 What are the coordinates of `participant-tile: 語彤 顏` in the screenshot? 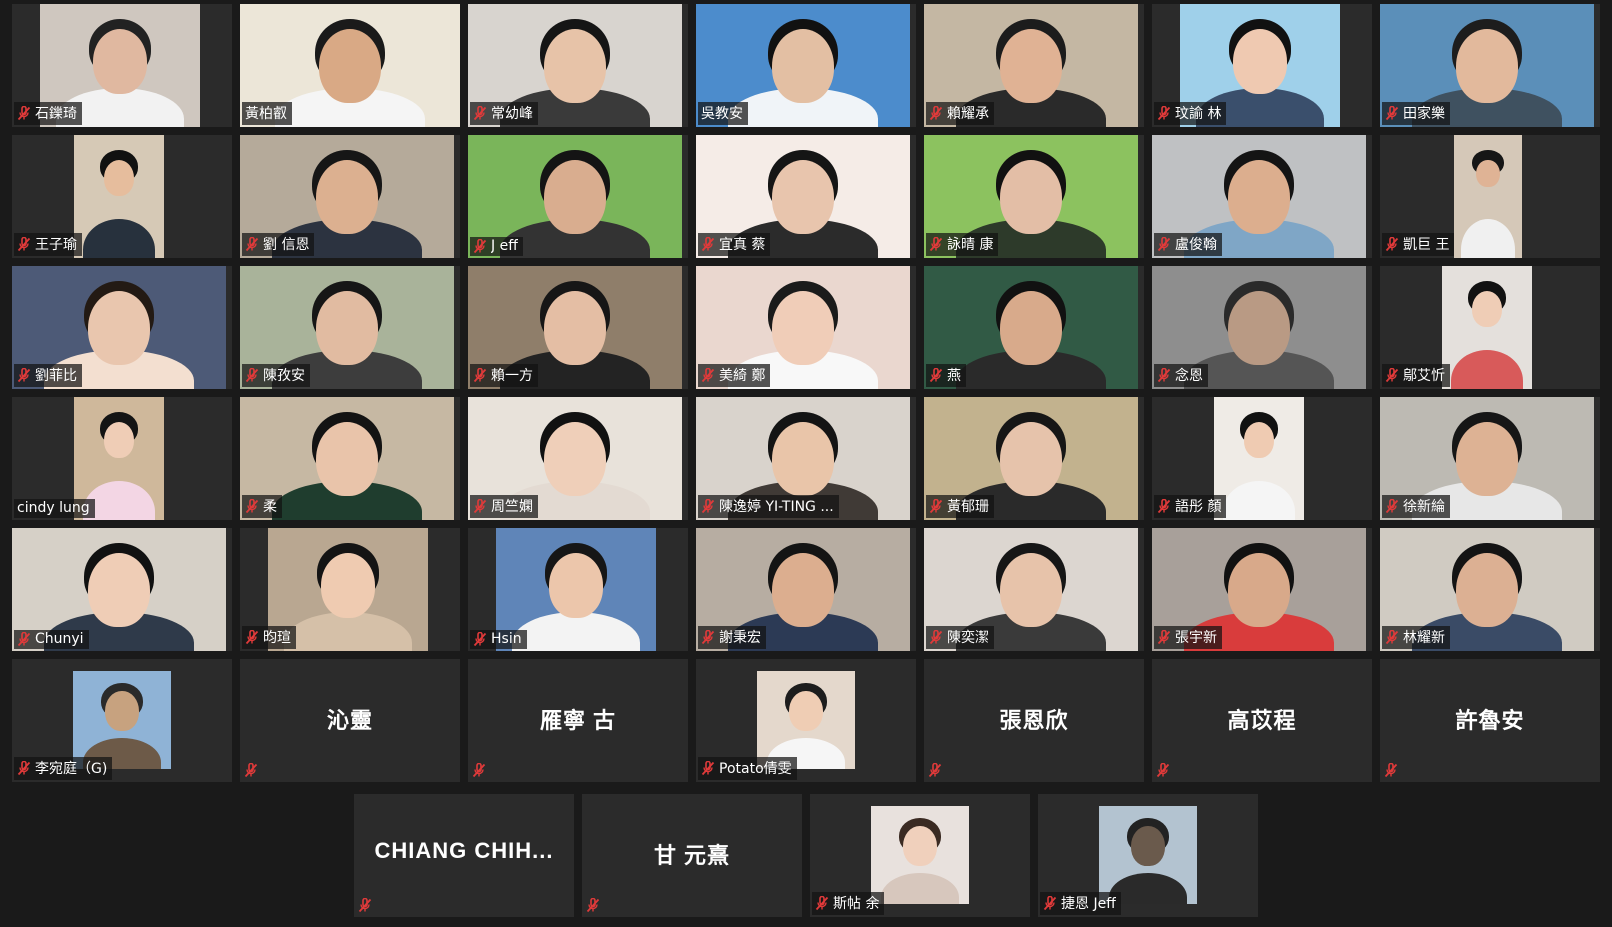 It's located at (1262, 458).